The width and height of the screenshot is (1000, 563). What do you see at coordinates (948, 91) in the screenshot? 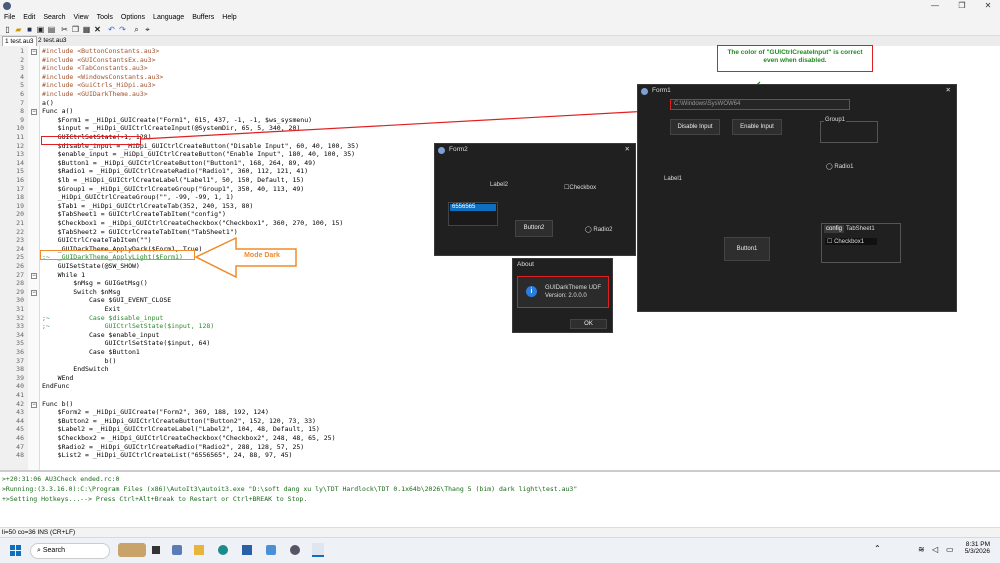
I see `form1-close-icon: ✕` at bounding box center [948, 91].